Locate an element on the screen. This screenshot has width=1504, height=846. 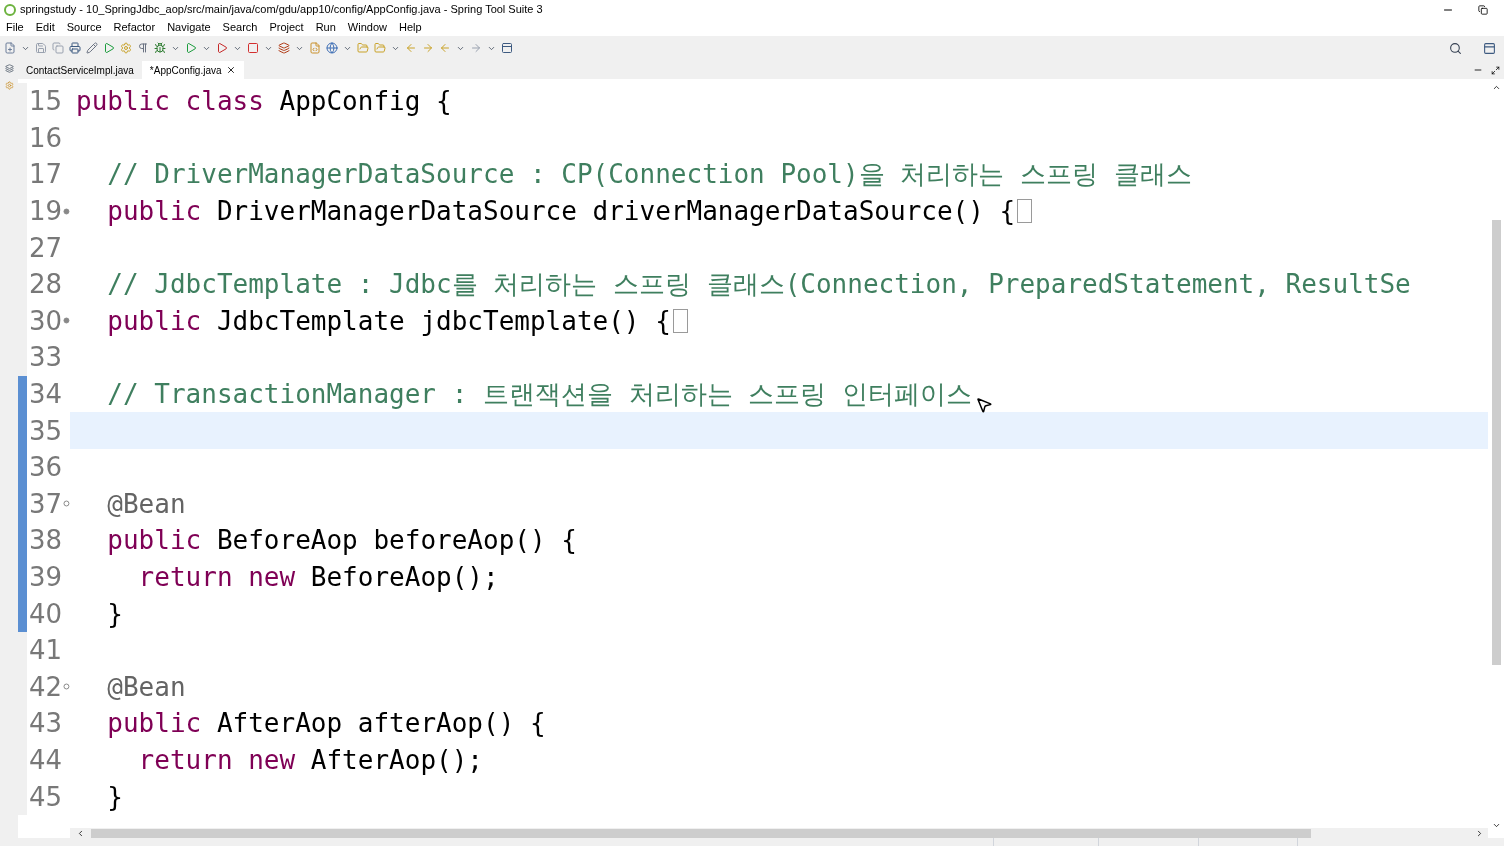
layers-icon is located at coordinates (284, 48).